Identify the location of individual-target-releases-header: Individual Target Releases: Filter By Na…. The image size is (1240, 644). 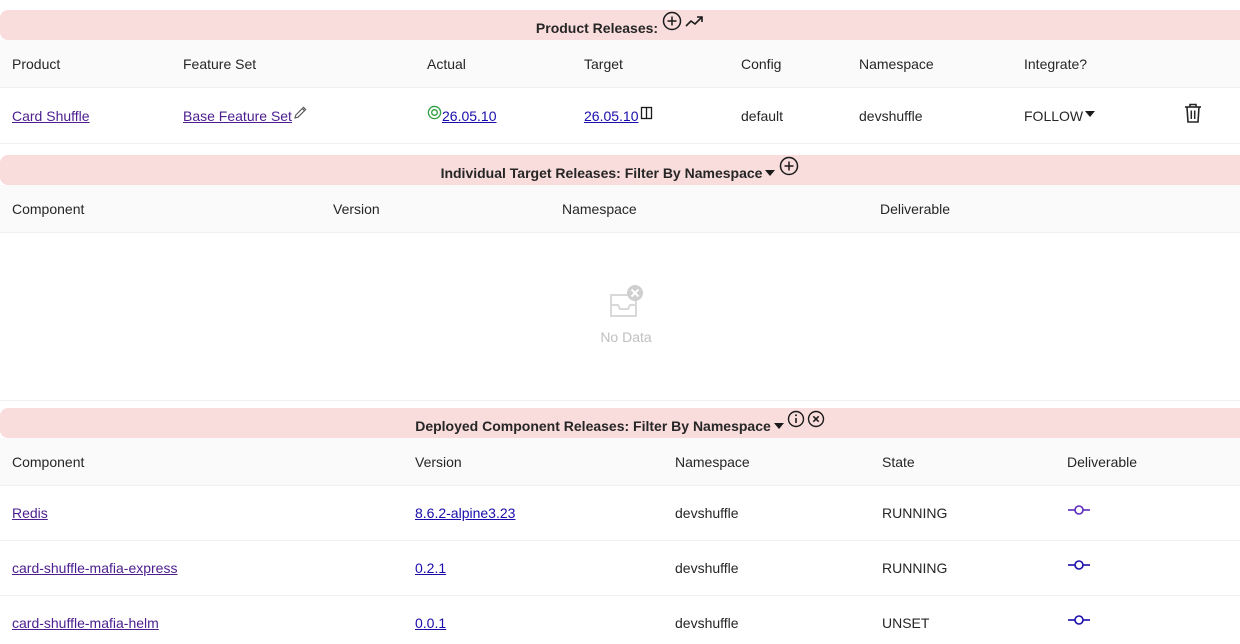
(620, 170).